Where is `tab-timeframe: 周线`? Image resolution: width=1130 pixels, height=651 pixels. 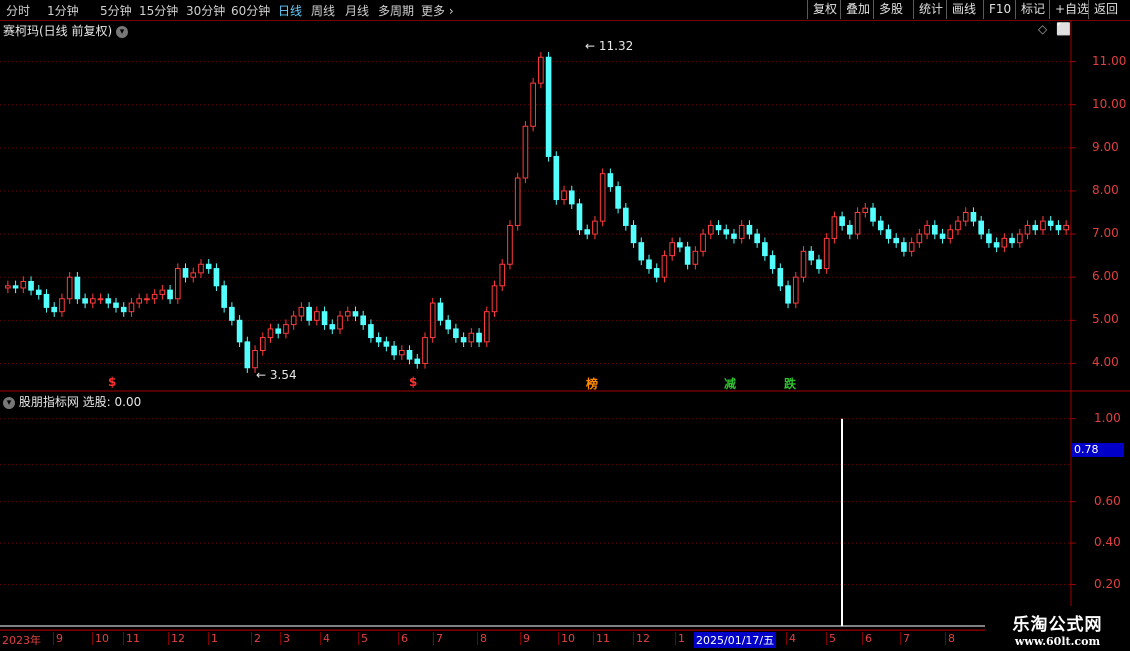
tab-timeframe: 周线 is located at coordinates (323, 10).